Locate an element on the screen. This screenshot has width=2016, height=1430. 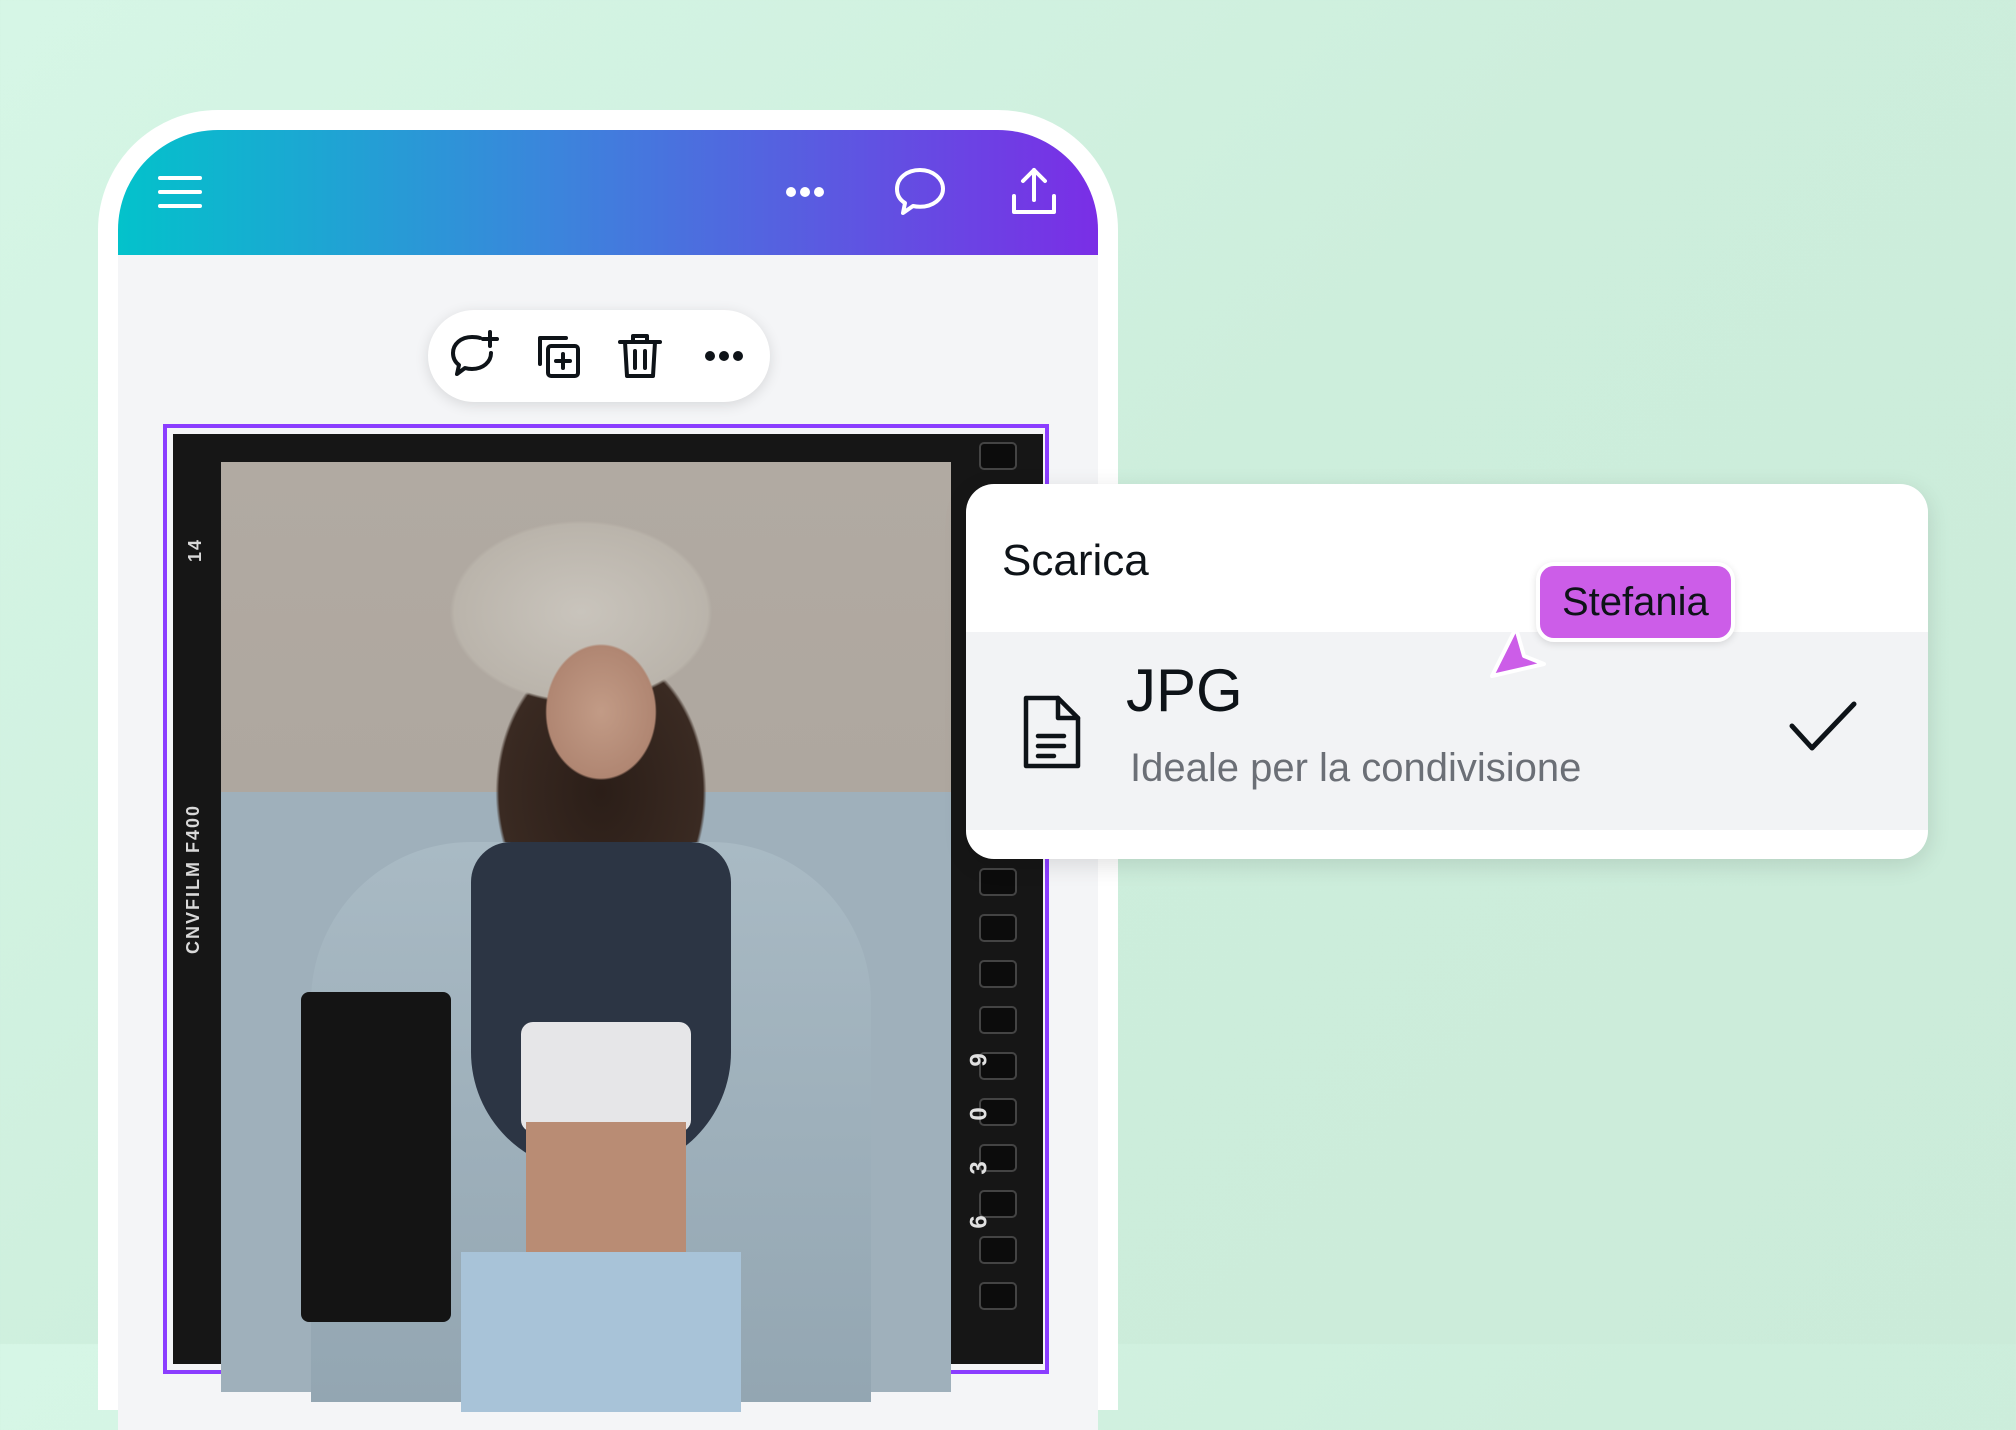
delete-icon is located at coordinates (640, 356).